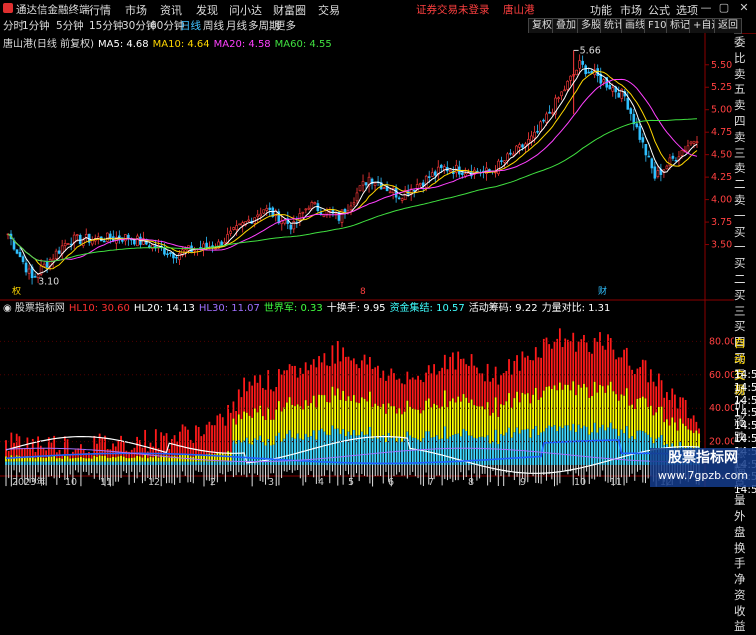 Image resolution: width=756 pixels, height=635 pixels. Describe the element at coordinates (659, 10) in the screenshot. I see `right-menu-item-2: 公式` at that location.